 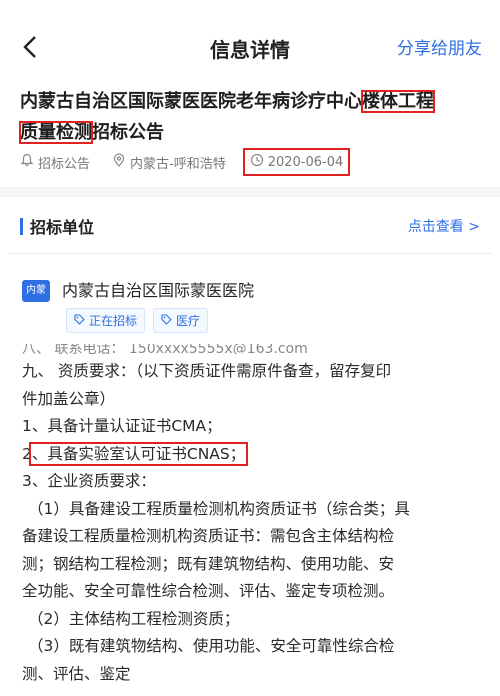 I want to click on section-accent-bar, so click(x=21, y=226).